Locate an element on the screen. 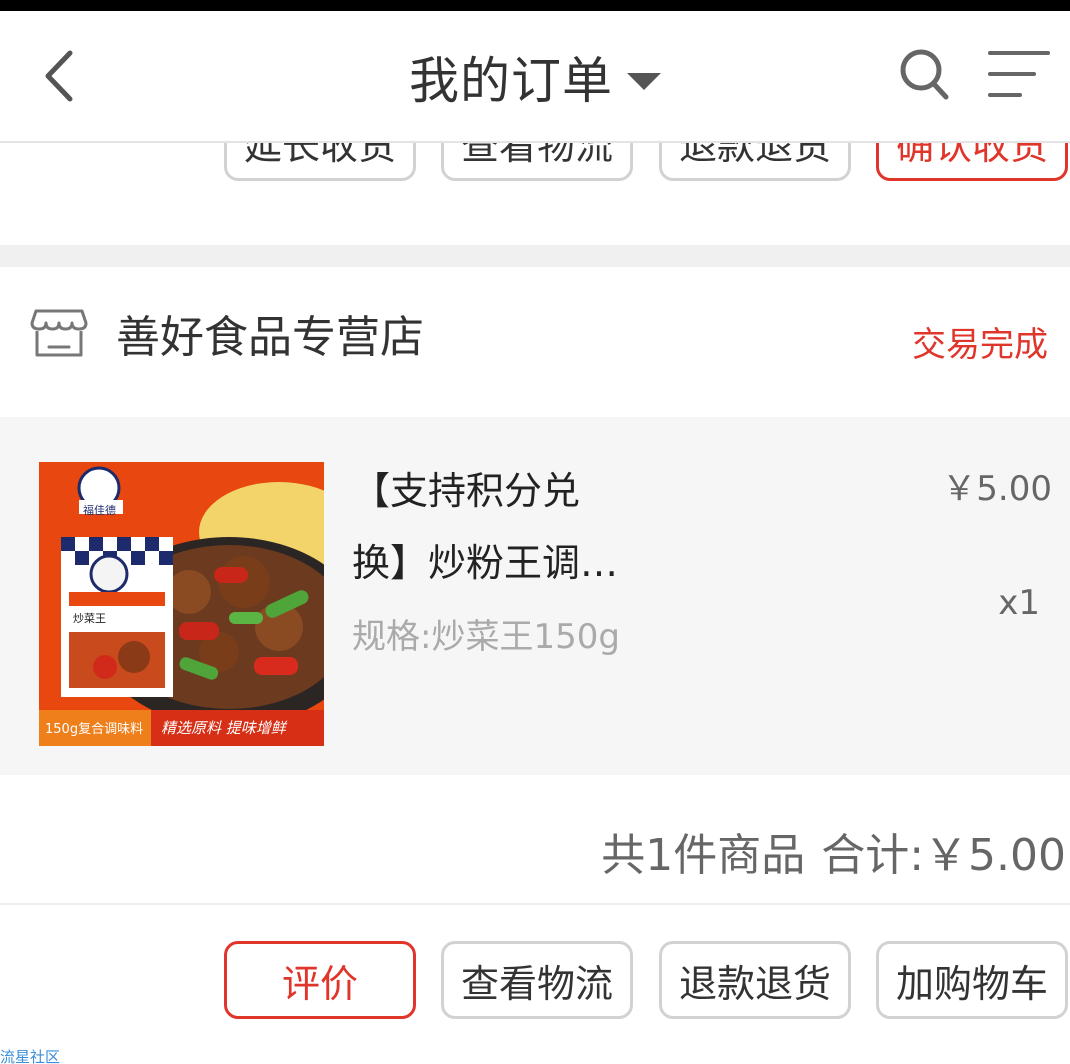  item-count: 共1件商品 is located at coordinates (703, 855).